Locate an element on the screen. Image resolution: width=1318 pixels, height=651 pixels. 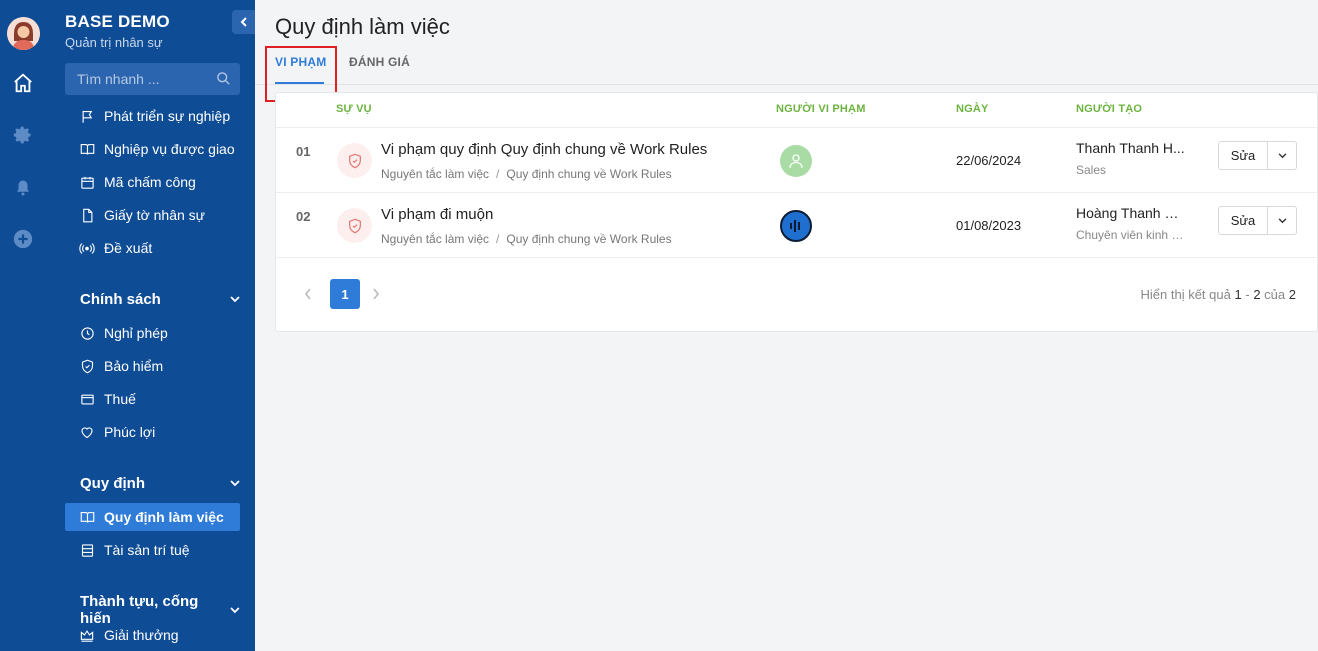
home-icon is located at coordinates (23, 83).